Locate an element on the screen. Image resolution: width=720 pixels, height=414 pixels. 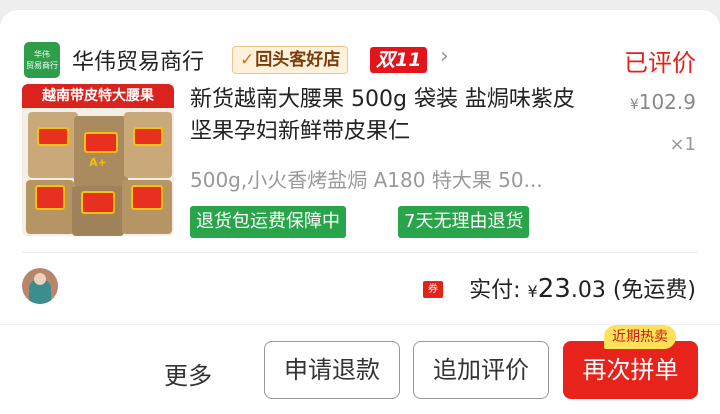
hot-selling-badge: 近期热卖 is located at coordinates (640, 337).